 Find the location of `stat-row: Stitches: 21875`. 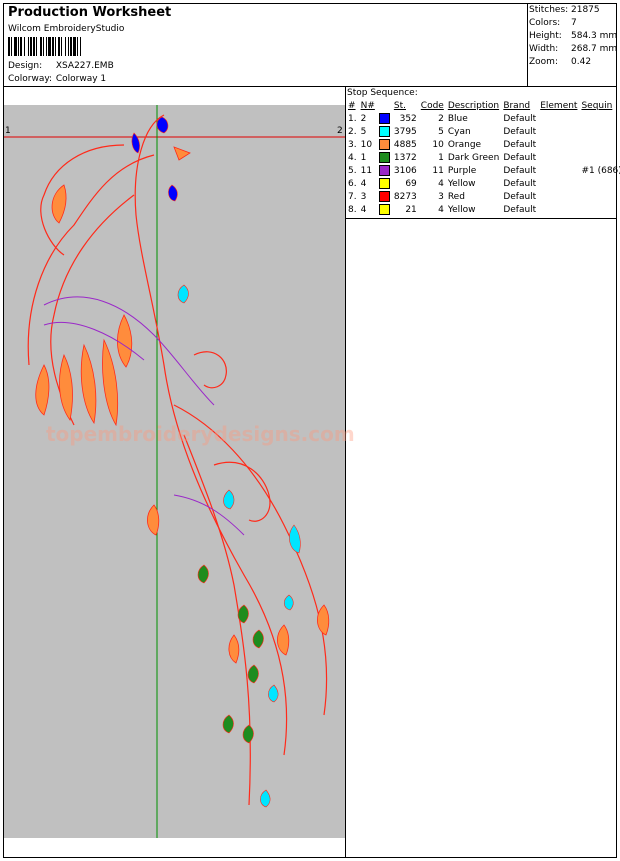

stat-row: Stitches: 21875 is located at coordinates (573, 11).